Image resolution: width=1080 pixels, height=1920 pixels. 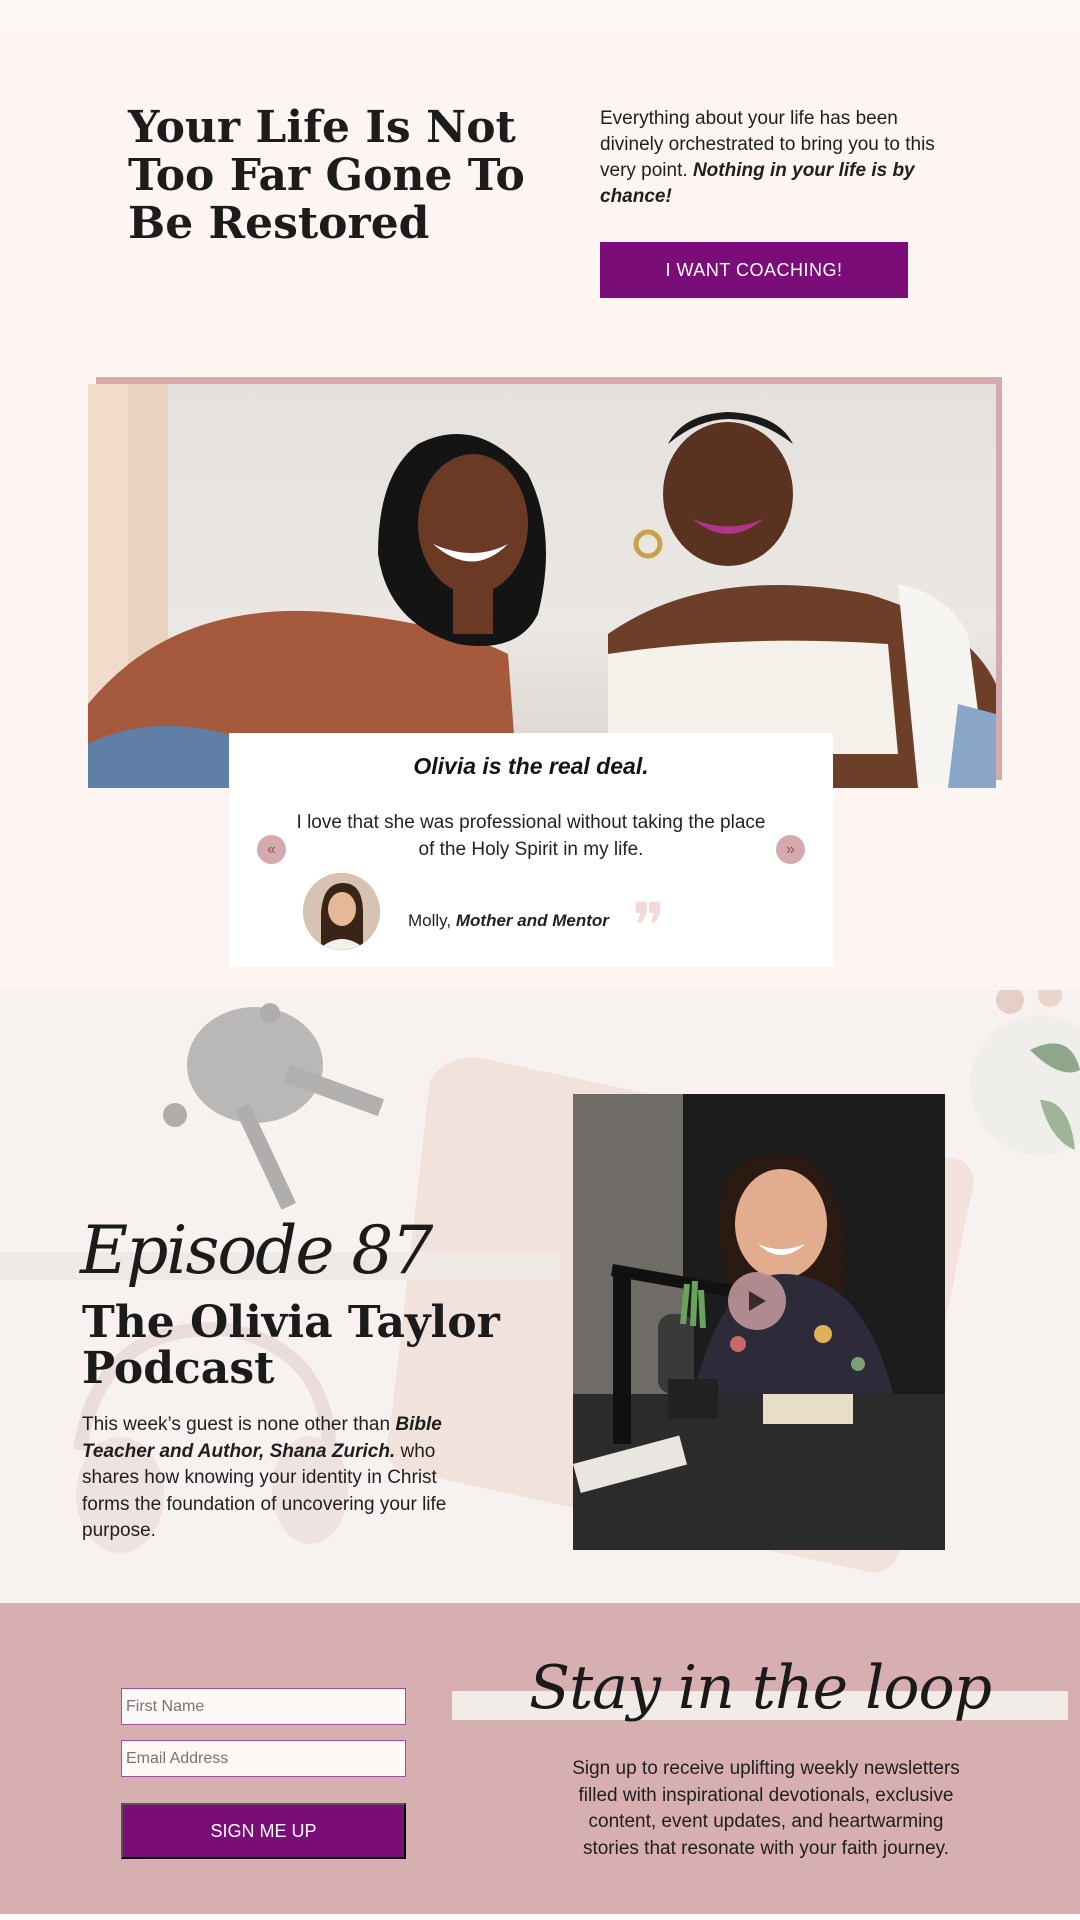 I want to click on sign-me-up-button: SIGN ME UP, so click(x=263, y=1831).